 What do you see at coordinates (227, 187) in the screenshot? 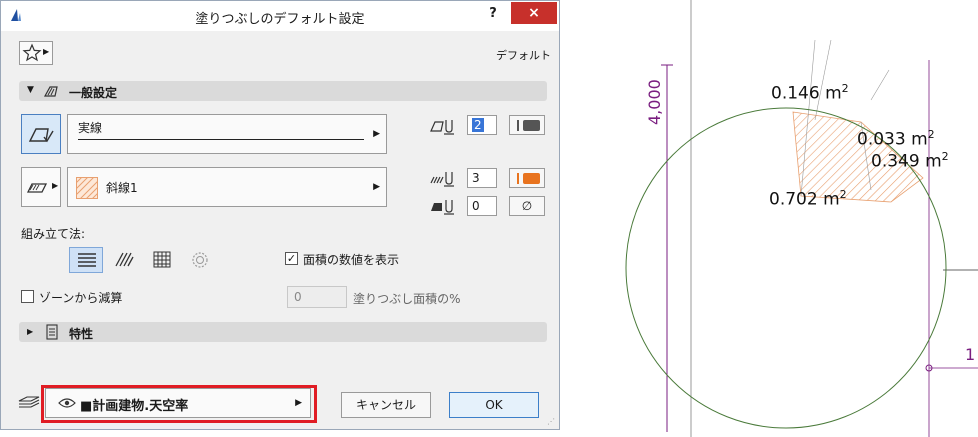
I see `fill-pattern-dropdown: 斜線1 ▶` at bounding box center [227, 187].